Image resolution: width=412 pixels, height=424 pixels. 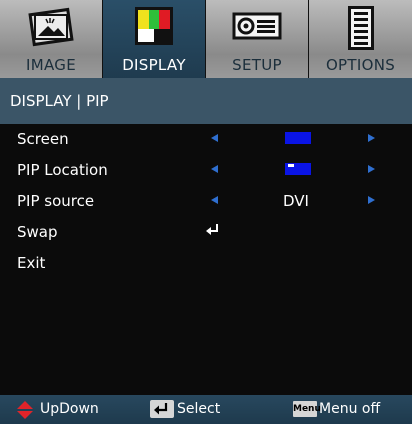 I want to click on menu-off-hint: Menu off, so click(x=350, y=409).